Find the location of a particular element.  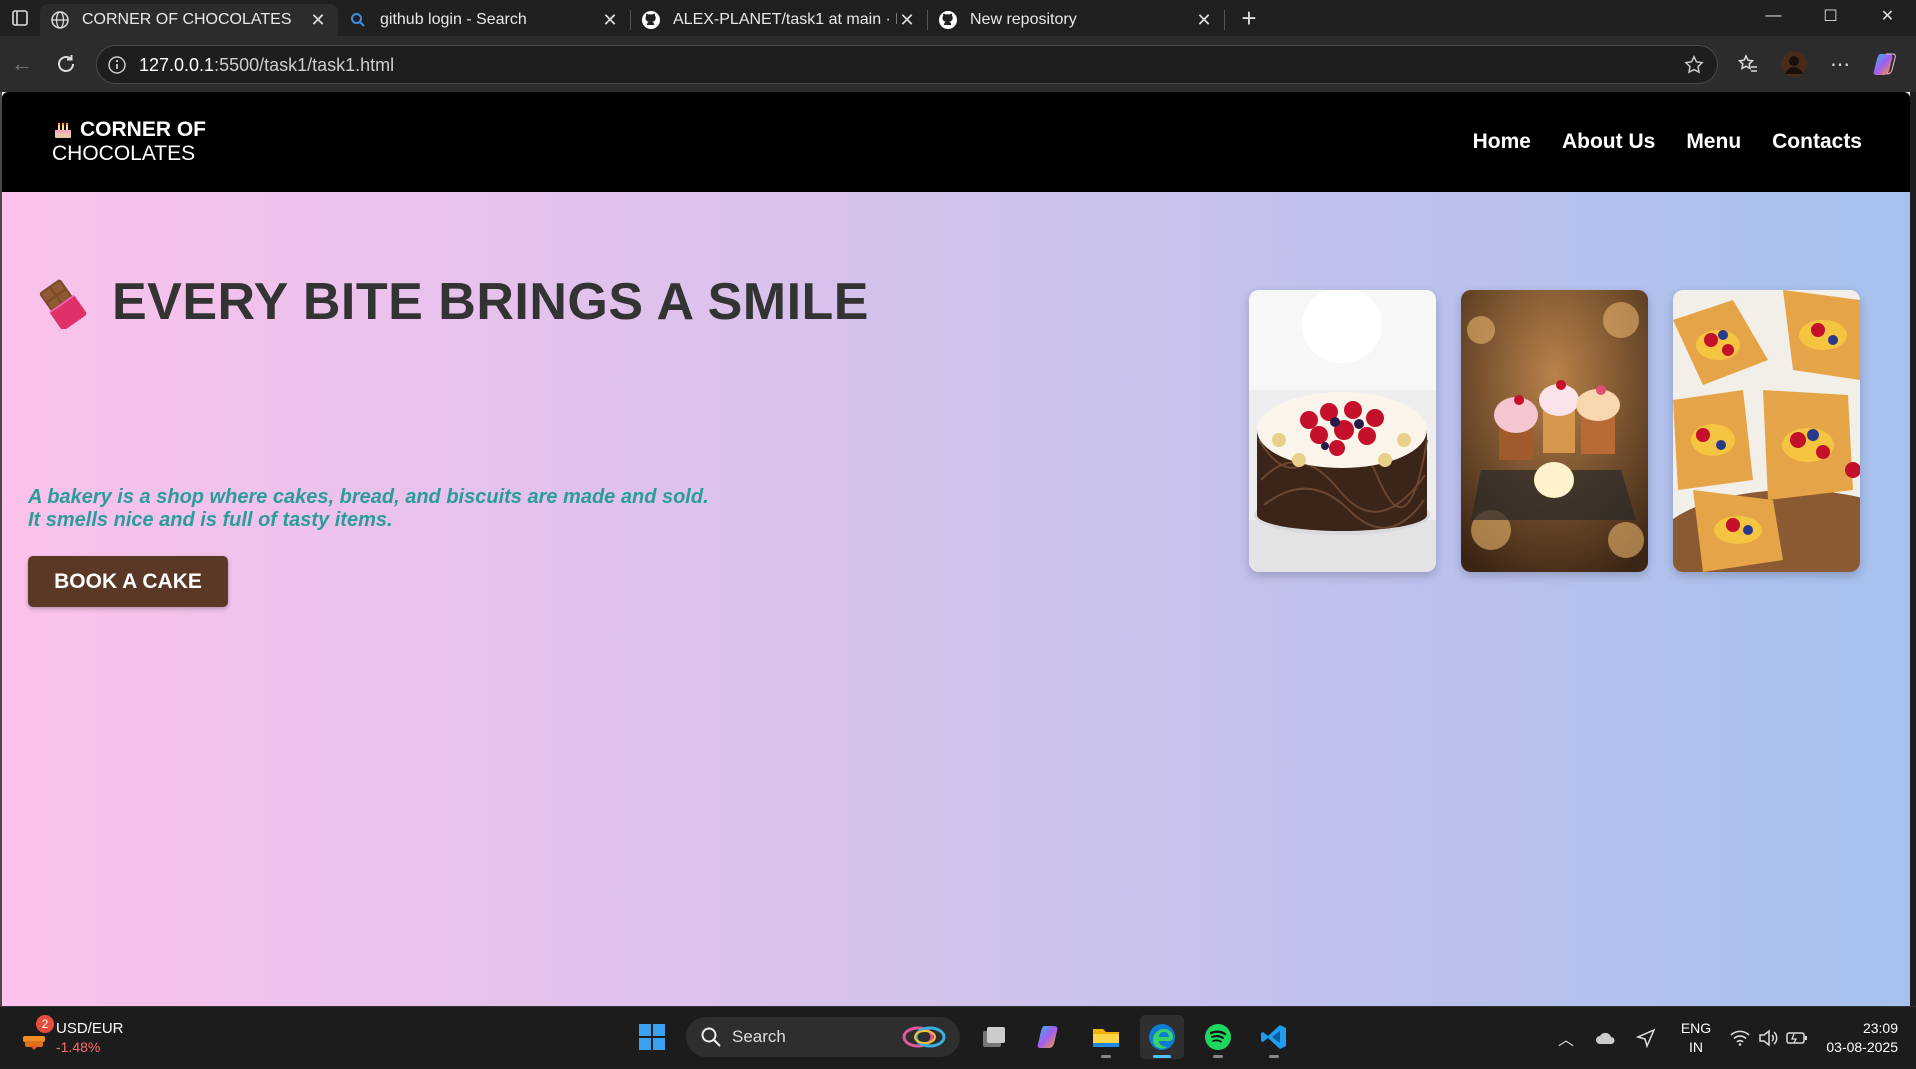

globe-icon is located at coordinates (60, 20).